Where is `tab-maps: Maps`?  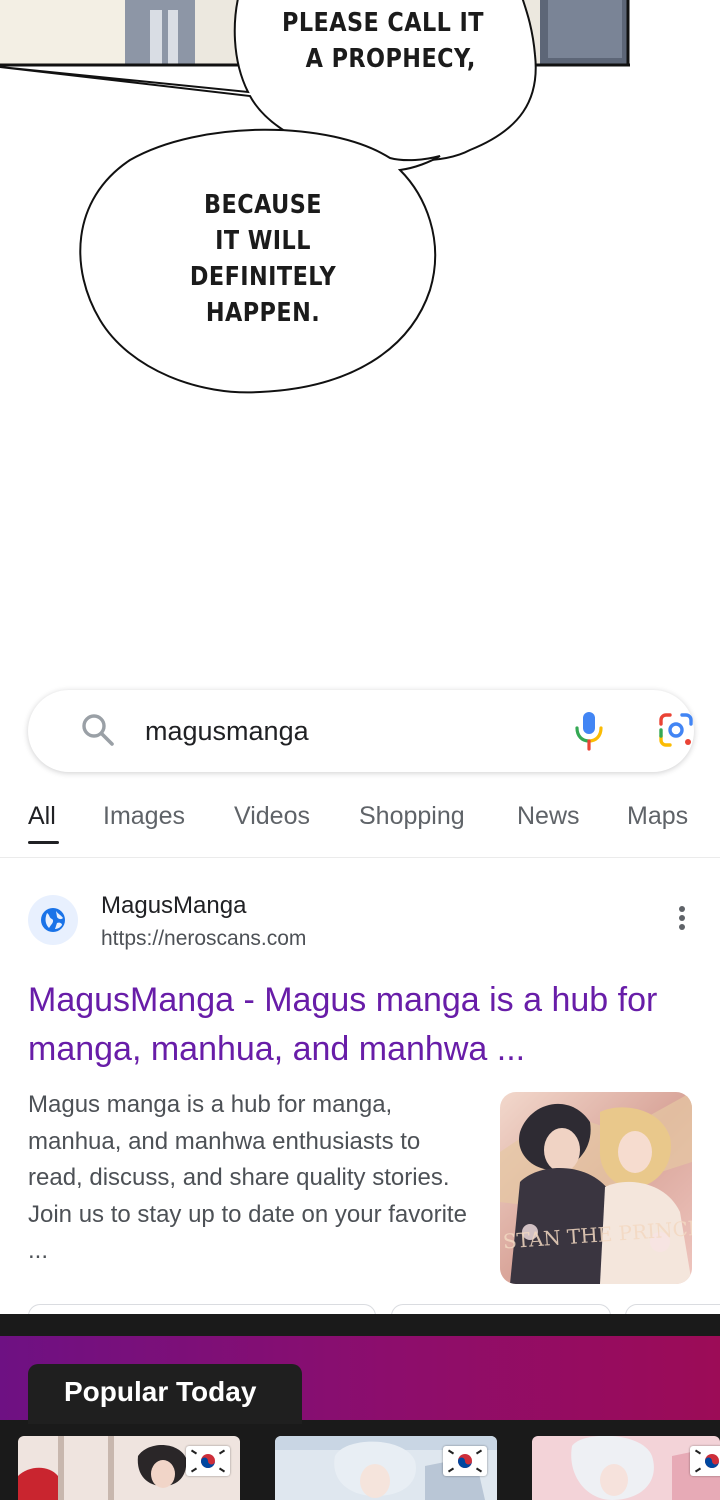
tab-maps: Maps is located at coordinates (657, 816).